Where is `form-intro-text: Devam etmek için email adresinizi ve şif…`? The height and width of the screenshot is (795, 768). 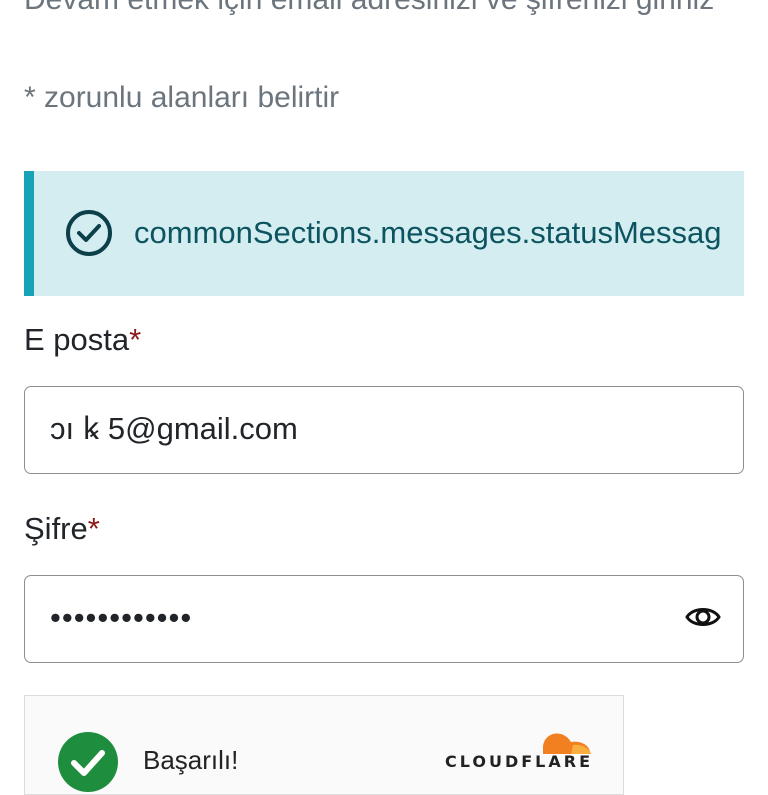 form-intro-text: Devam etmek için email adresinizi ve şif… is located at coordinates (384, 14).